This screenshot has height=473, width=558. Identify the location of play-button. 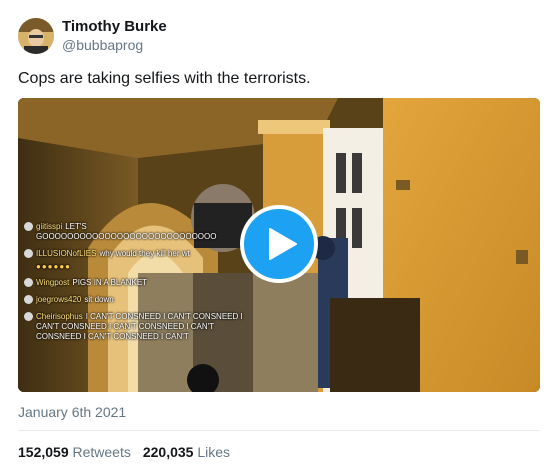
(279, 244).